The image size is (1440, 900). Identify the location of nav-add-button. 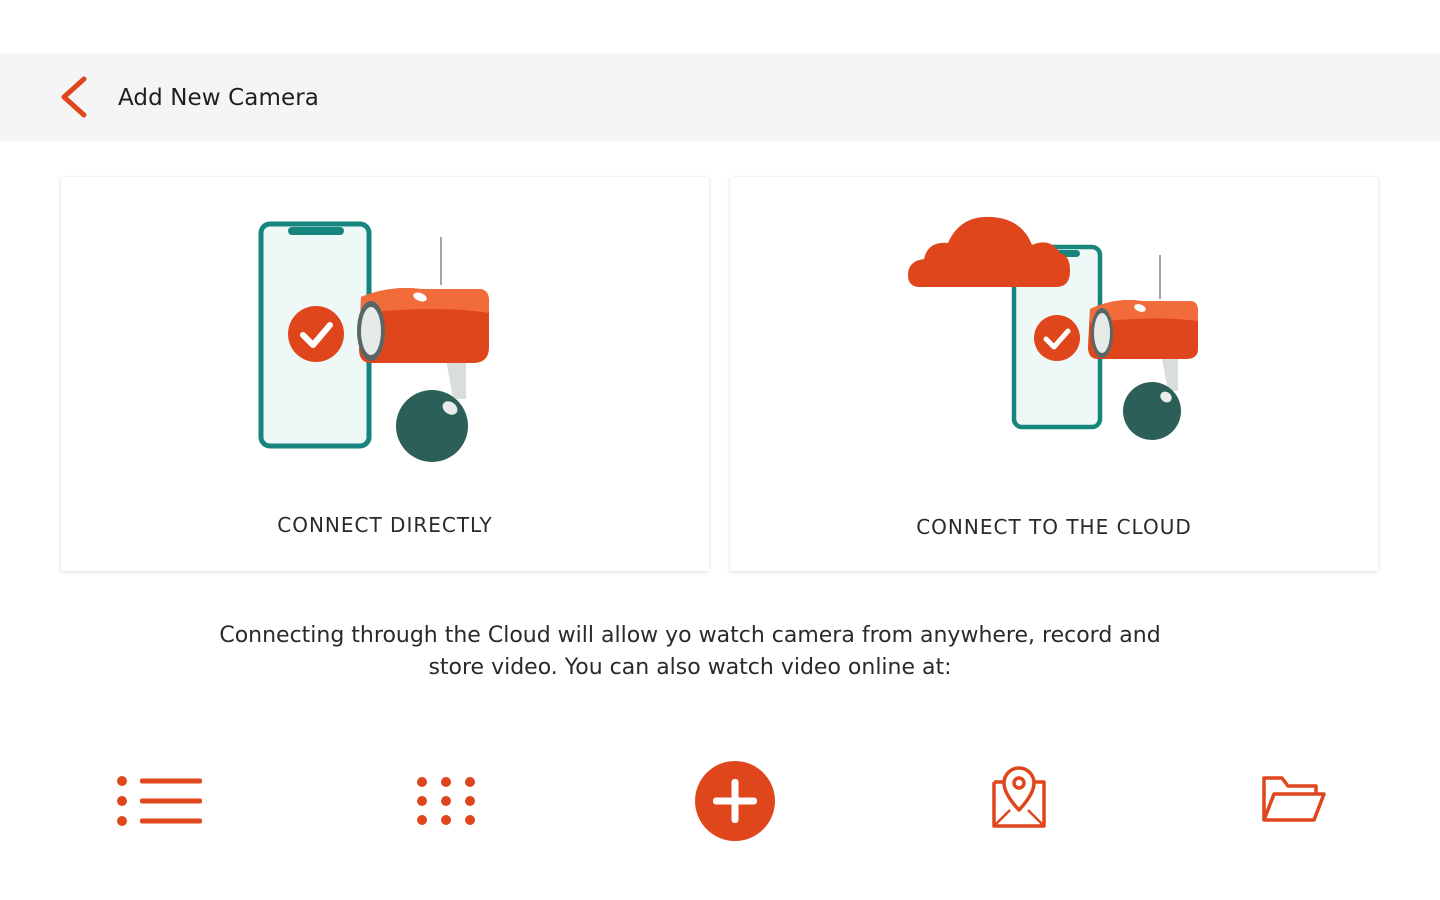
(735, 801).